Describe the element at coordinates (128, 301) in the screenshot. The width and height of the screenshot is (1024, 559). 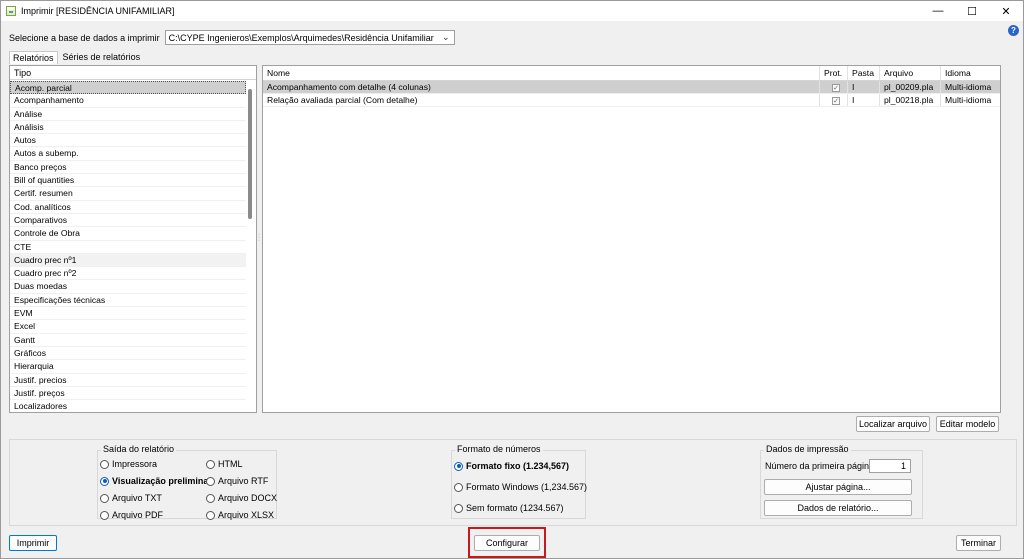
I see `list-item: Especificações técnicas` at that location.